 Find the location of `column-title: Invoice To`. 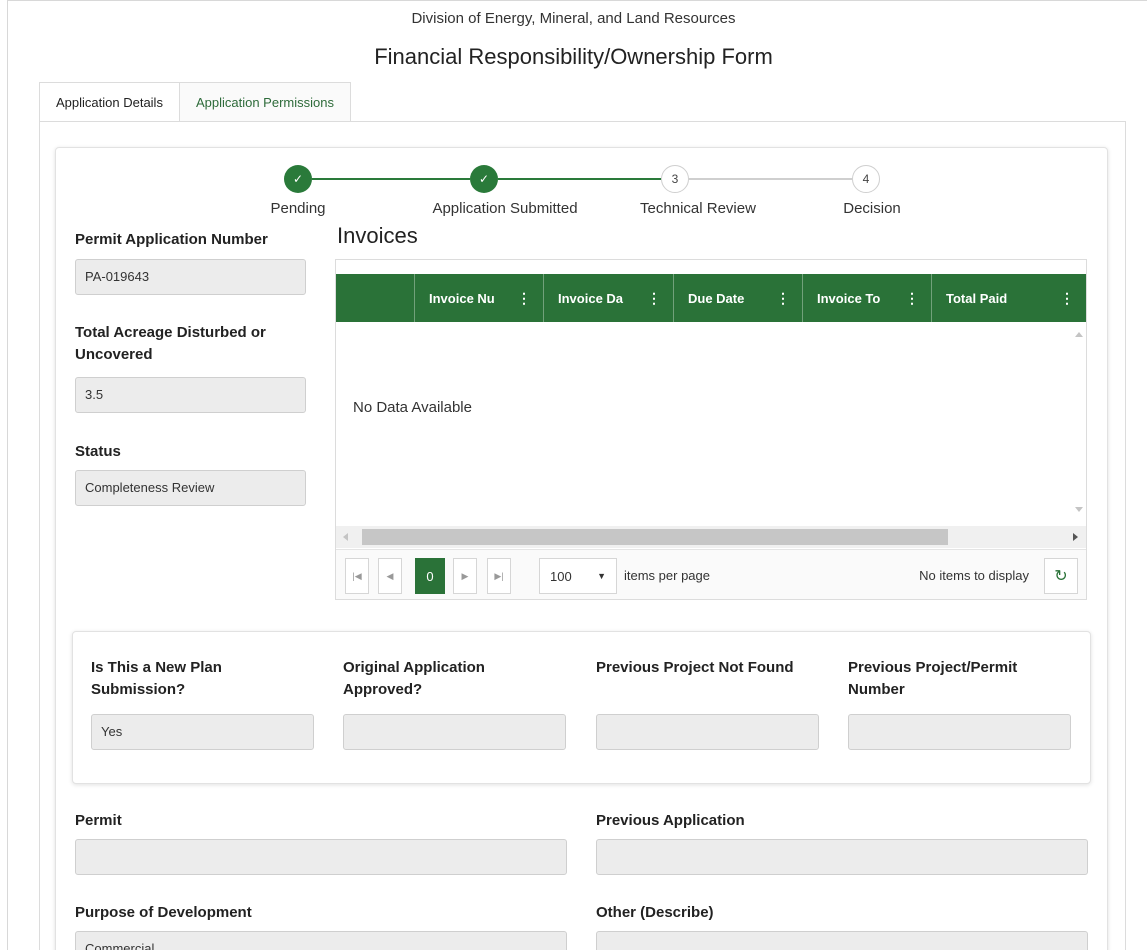

column-title: Invoice To is located at coordinates (849, 298).